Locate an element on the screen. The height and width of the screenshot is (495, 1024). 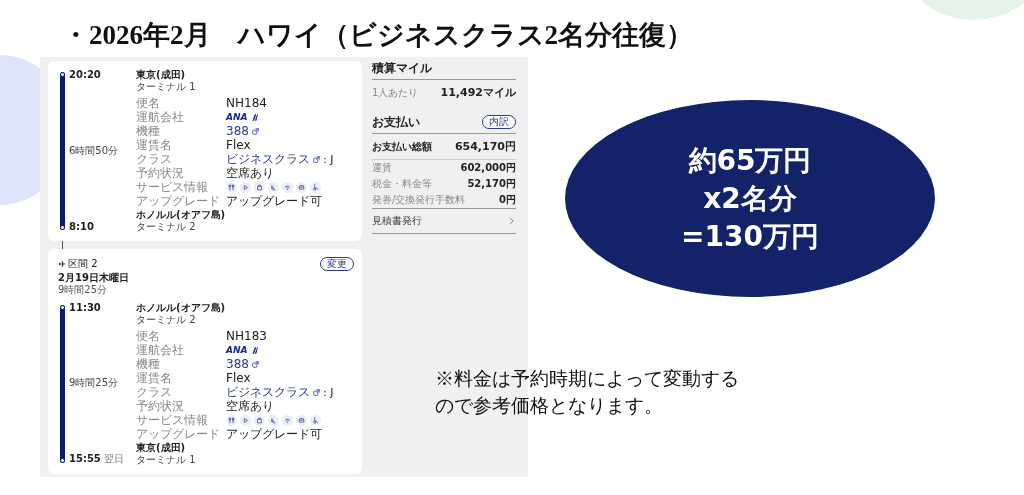
fee-label: 税金・料金等 is located at coordinates (402, 184).